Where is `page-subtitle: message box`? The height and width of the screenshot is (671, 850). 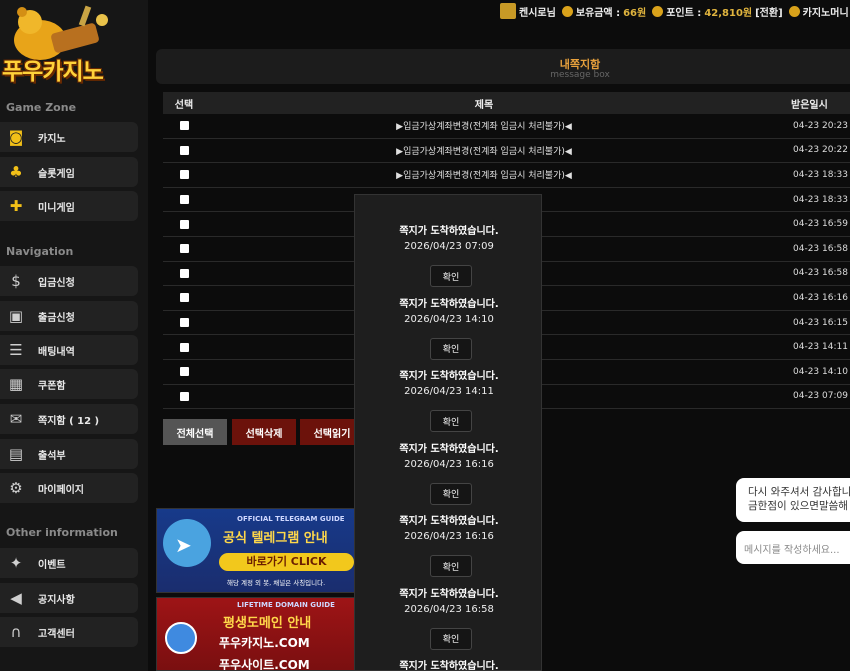
page-subtitle: message box is located at coordinates (580, 75).